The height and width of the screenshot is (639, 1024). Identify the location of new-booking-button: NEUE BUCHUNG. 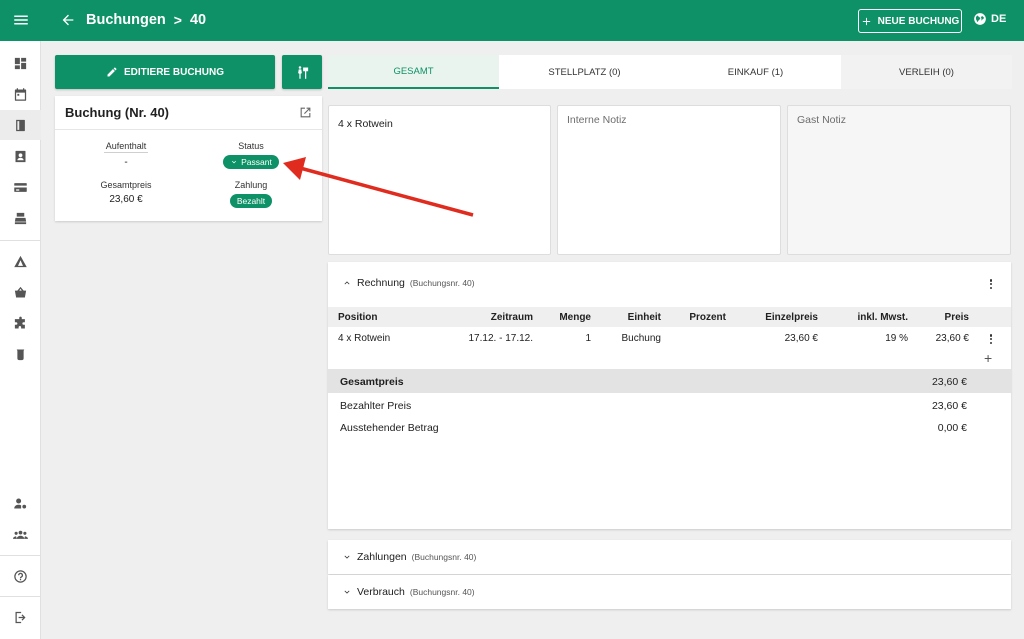
(910, 21).